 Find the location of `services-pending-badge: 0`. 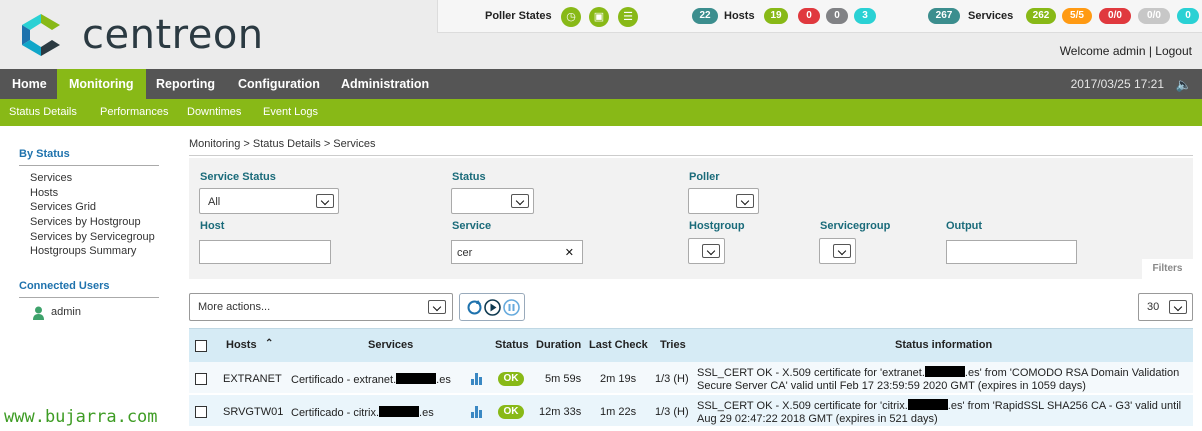

services-pending-badge: 0 is located at coordinates (1188, 16).